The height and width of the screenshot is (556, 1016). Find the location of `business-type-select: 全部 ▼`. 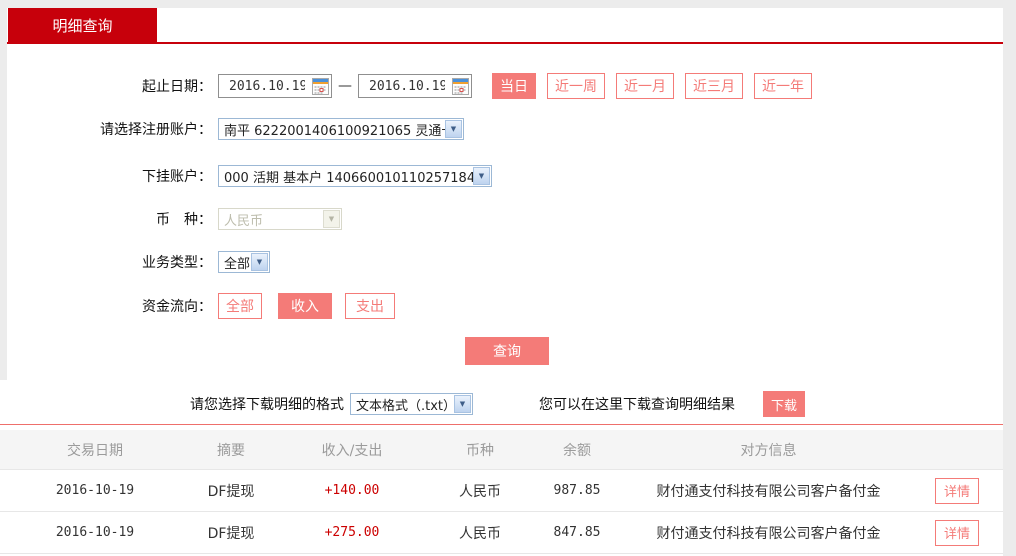

business-type-select: 全部 ▼ is located at coordinates (244, 262).